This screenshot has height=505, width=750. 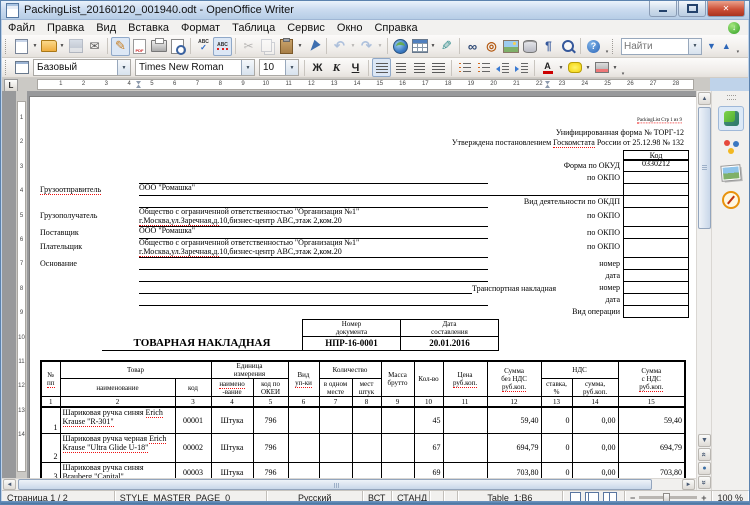 What do you see at coordinates (575, 497) in the screenshot?
I see `single-page-view-button` at bounding box center [575, 497].